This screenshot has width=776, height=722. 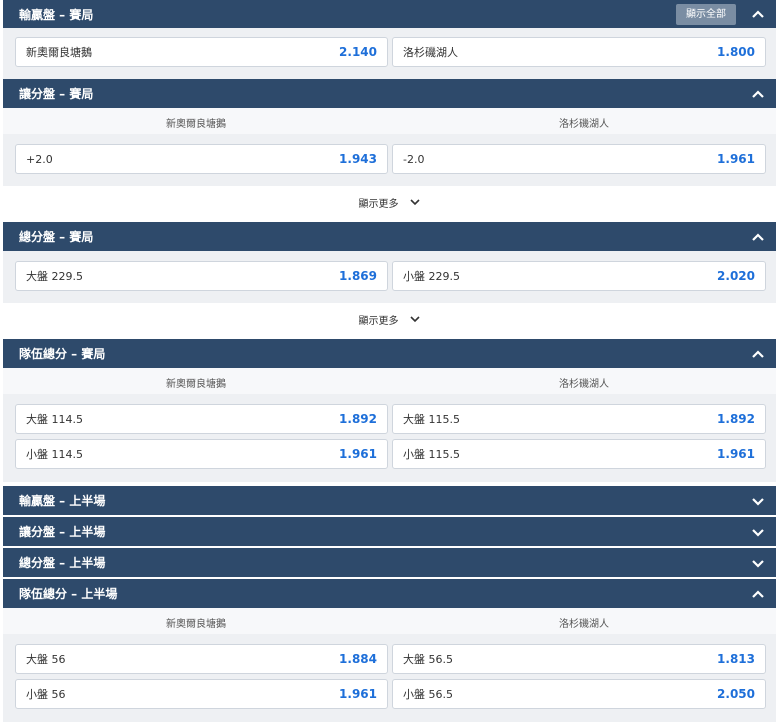 What do you see at coordinates (201, 659) in the screenshot?
I see `odds-button: 大盤 56 1.884` at bounding box center [201, 659].